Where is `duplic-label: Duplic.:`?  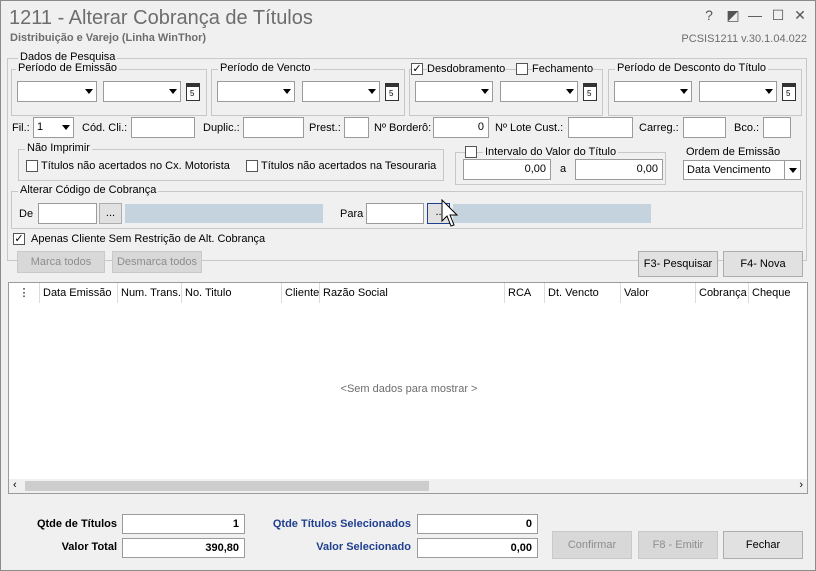
duplic-label: Duplic.: is located at coordinates (221, 128).